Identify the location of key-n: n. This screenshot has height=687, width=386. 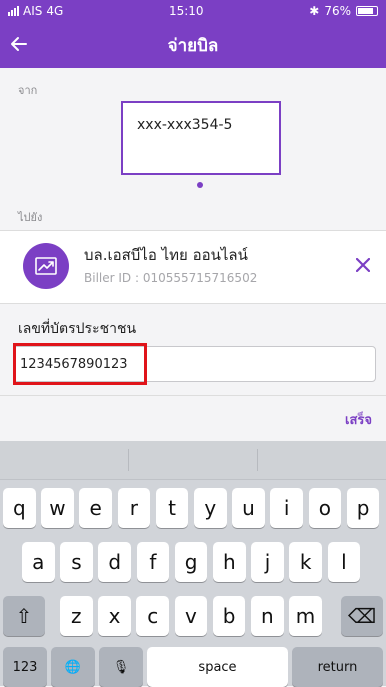
(267, 616).